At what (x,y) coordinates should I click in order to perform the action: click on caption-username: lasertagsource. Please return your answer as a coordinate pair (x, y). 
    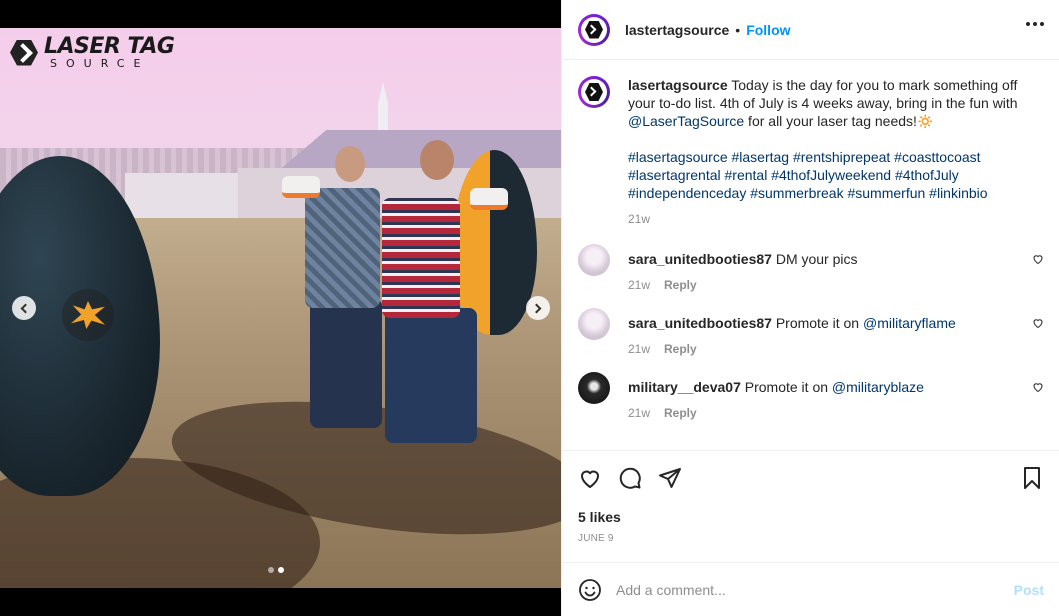
    Looking at the image, I should click on (678, 85).